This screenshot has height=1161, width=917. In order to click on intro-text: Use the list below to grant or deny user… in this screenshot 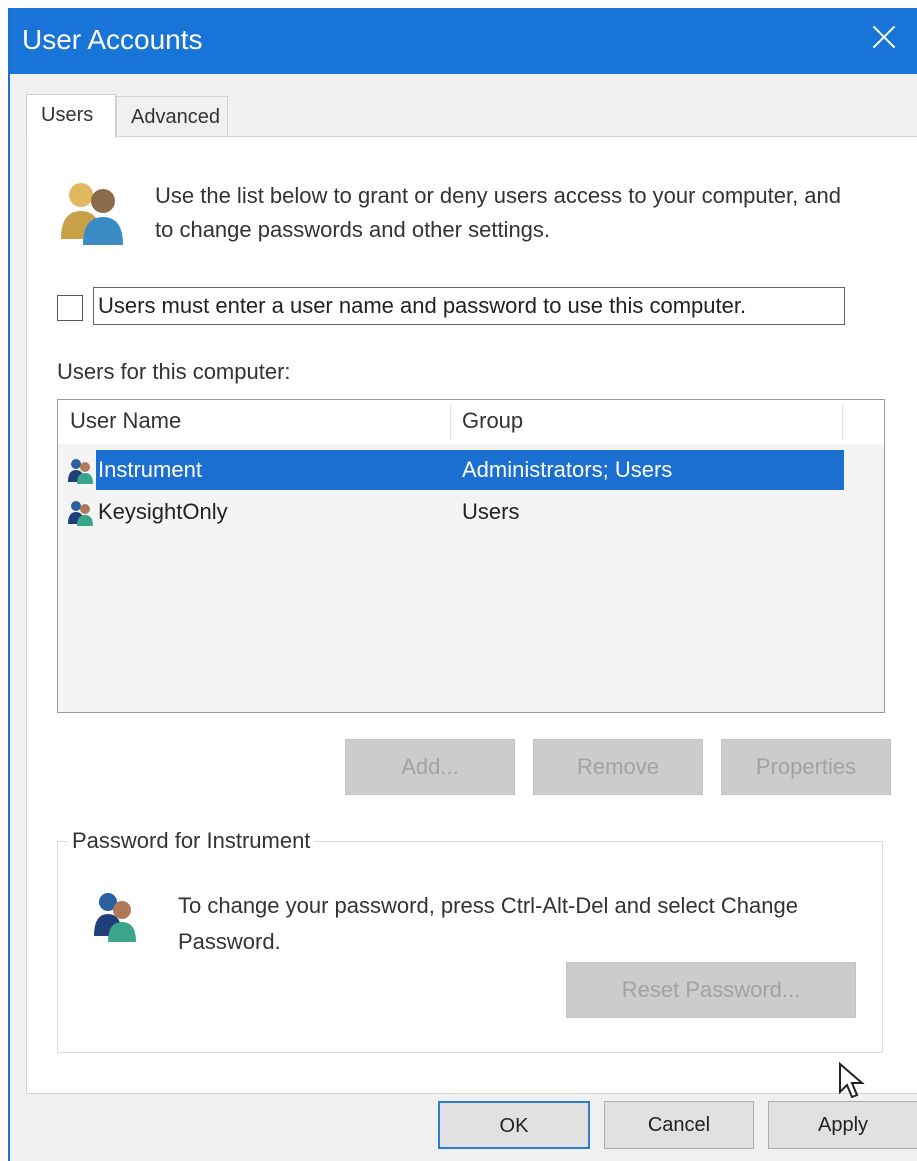, I will do `click(498, 212)`.